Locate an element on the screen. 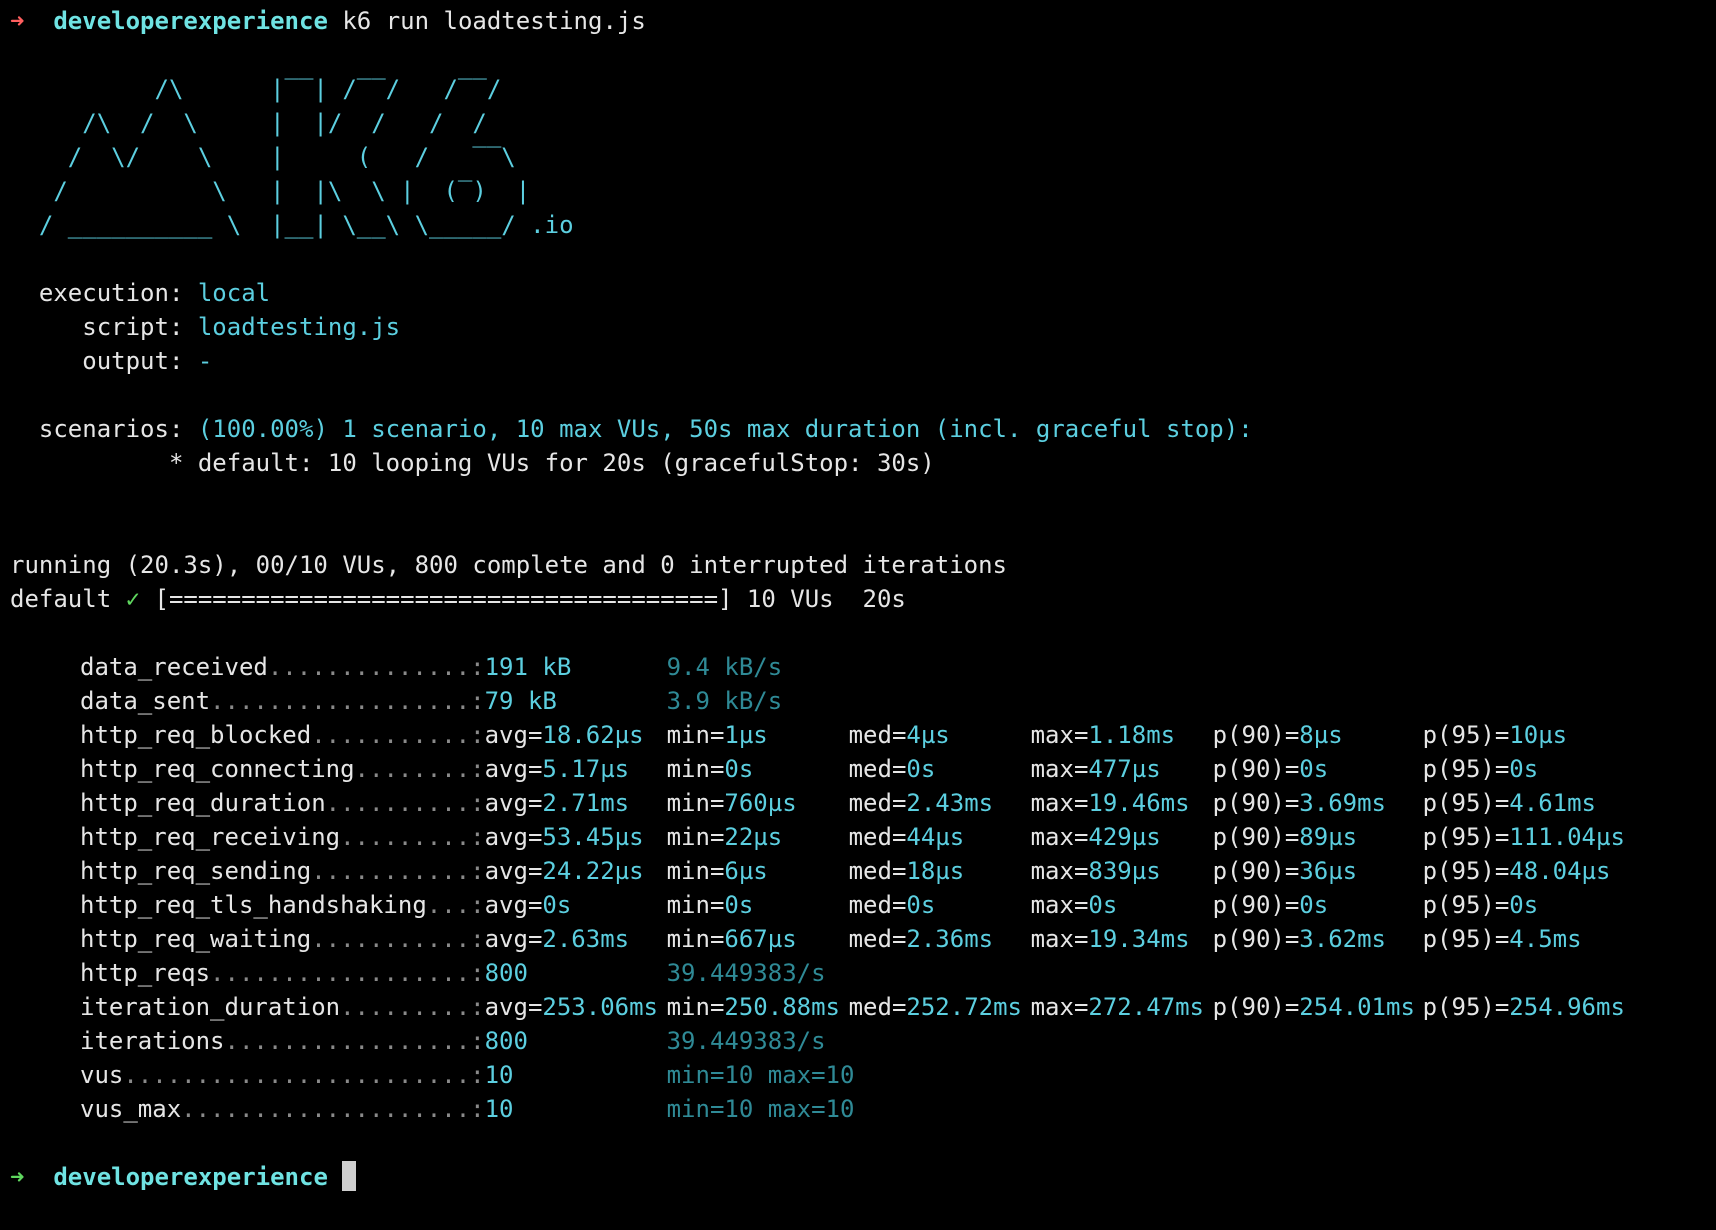  stat-key: avg= is located at coordinates (513, 905).